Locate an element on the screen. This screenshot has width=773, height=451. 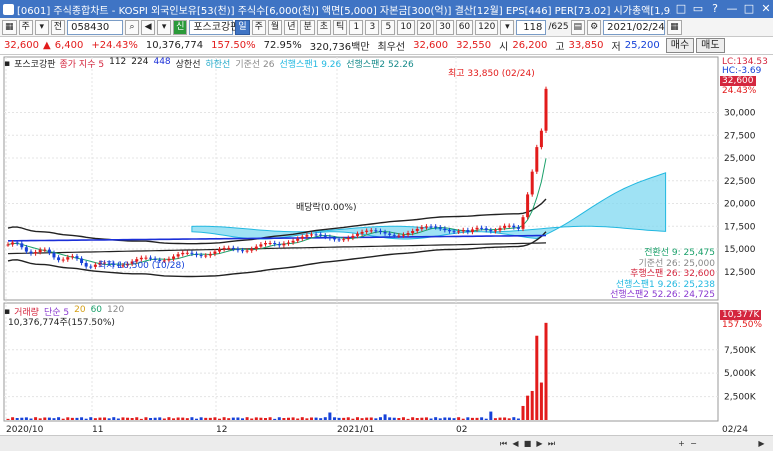
scroll-right-icon: ▶ is located at coordinates (761, 443).